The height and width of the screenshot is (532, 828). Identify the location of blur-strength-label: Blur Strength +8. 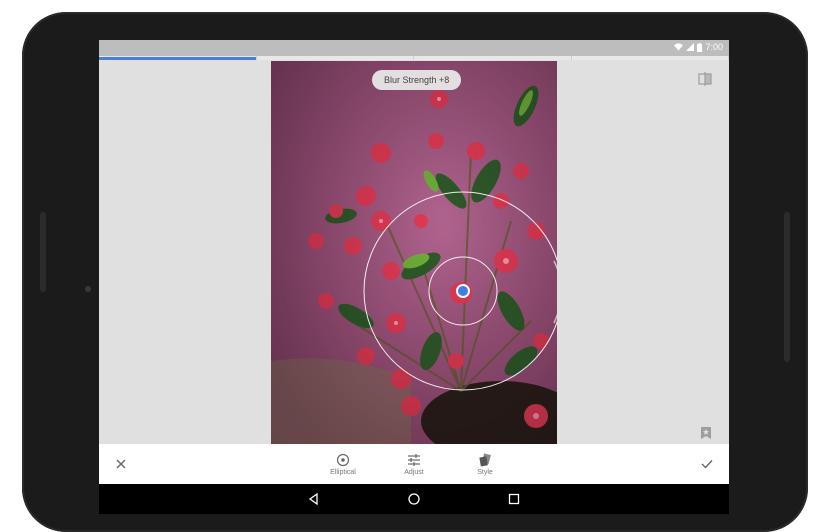
(417, 80).